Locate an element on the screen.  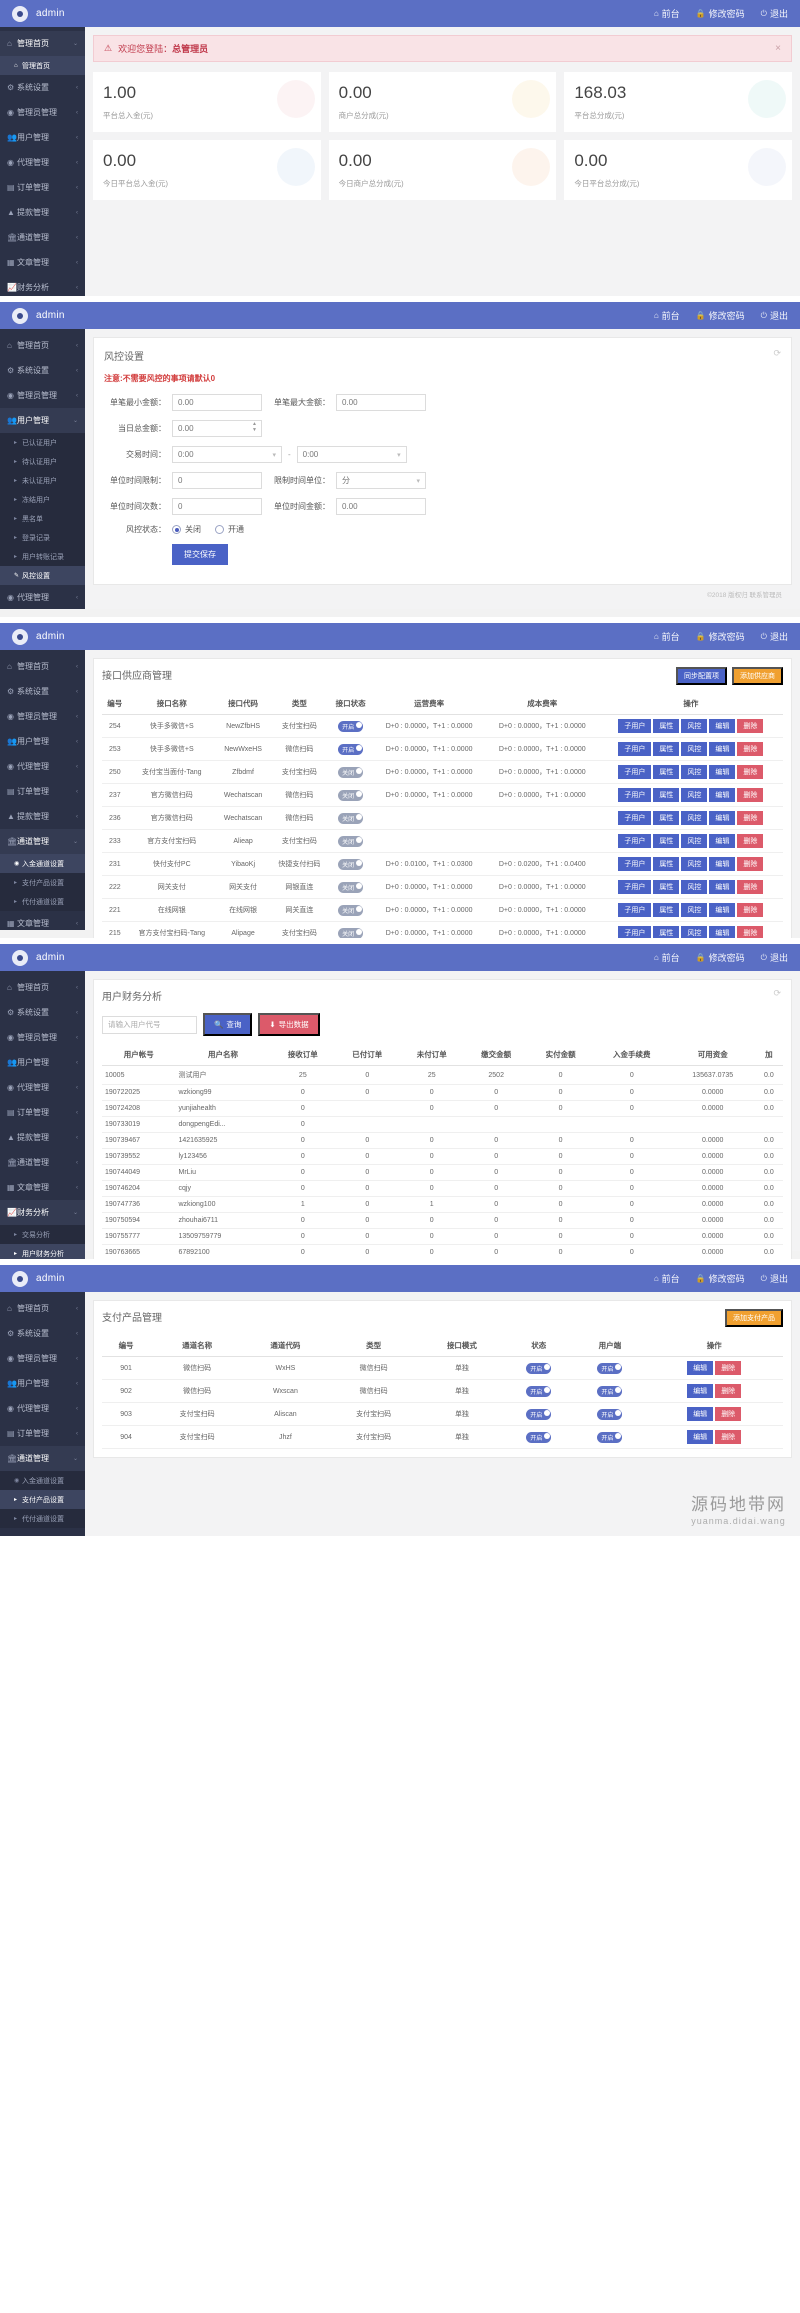
min-amount-input: 0.00 is located at coordinates (217, 402).